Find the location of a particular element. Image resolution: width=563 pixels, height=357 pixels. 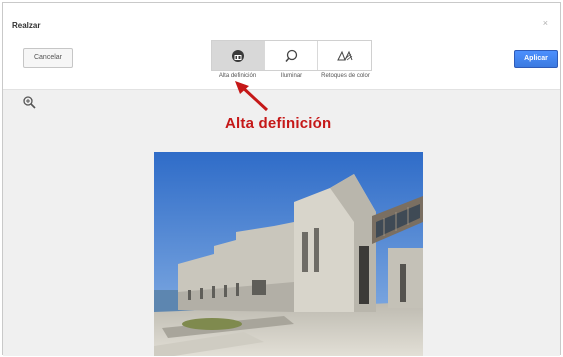

tool-selector is located at coordinates (291, 55).